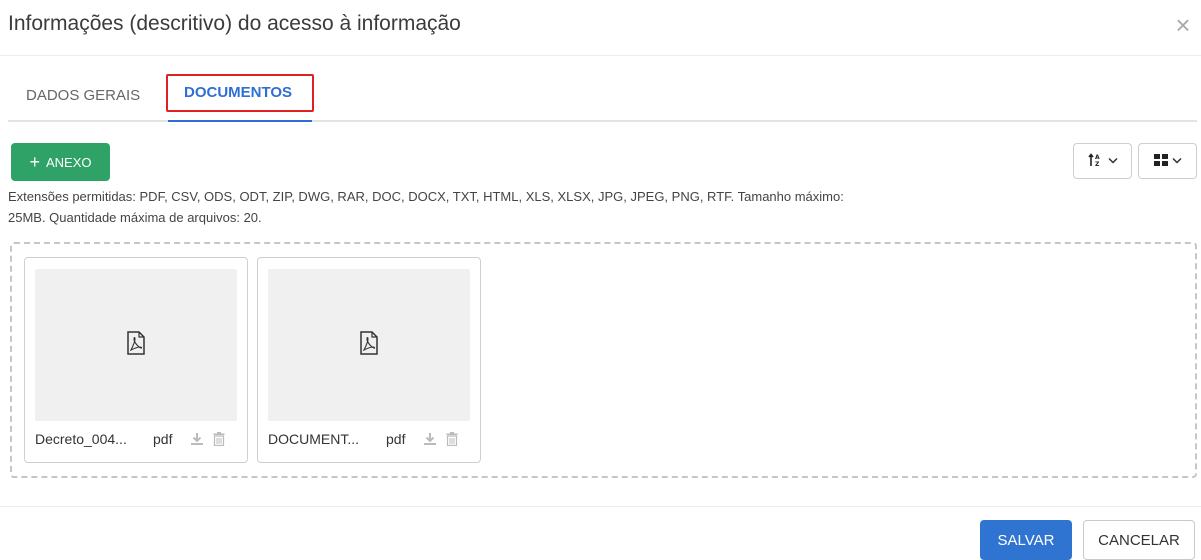 This screenshot has height=560, width=1201. What do you see at coordinates (34, 162) in the screenshot?
I see `plus-icon: +` at bounding box center [34, 162].